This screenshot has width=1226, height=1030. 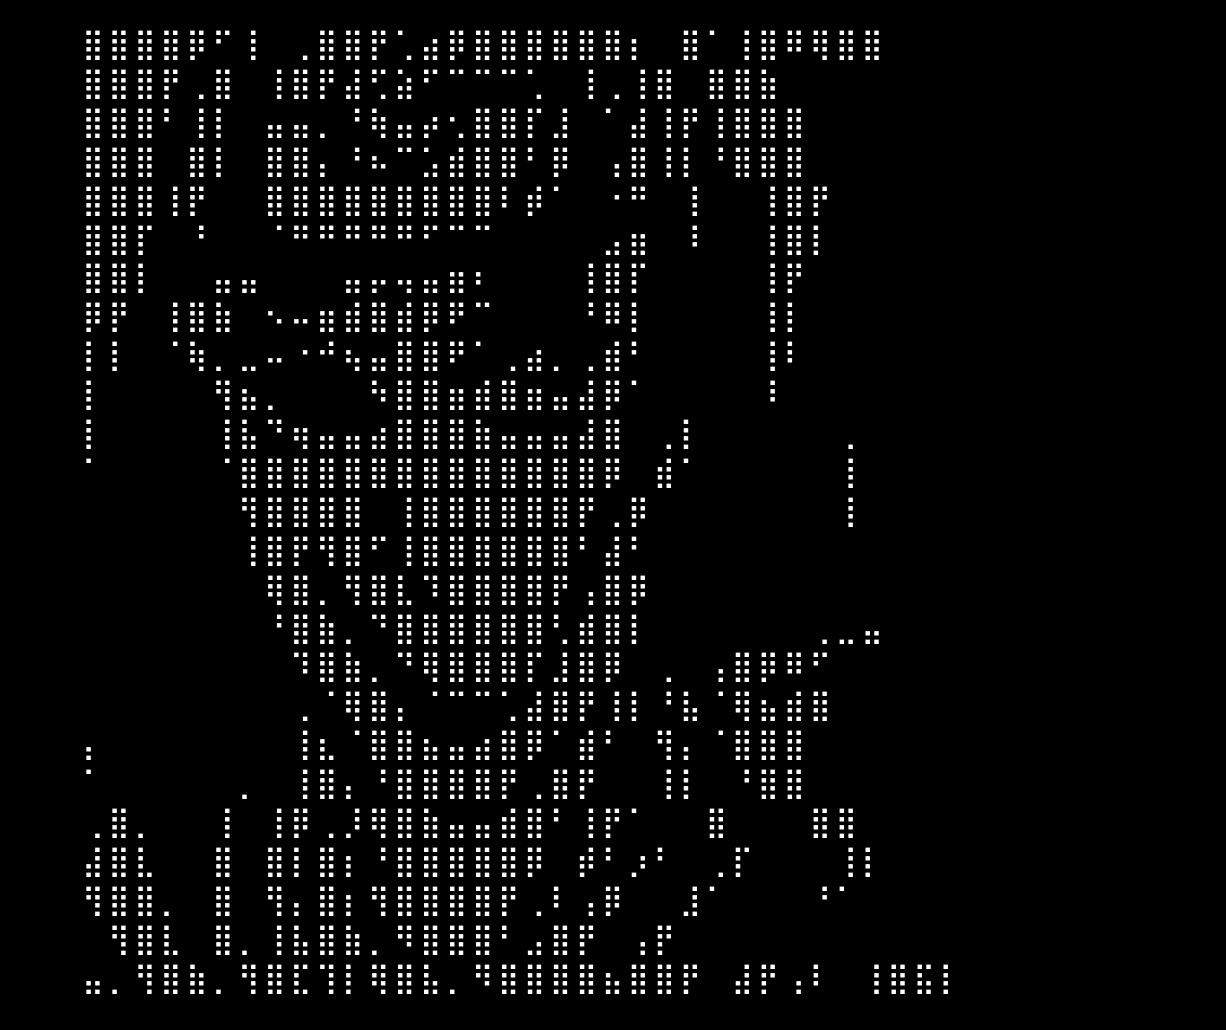 What do you see at coordinates (459, 200) in the screenshot?
I see `braille-row: ⣿⣿⣿⢸⡟⠀⠀⣿⣿⣿⣿⣿⣿⣿⣿⣿⠇⡾⠁⠀⠐⠛⠀⢸⠀⠀⢸⣿⡟` at bounding box center [459, 200].